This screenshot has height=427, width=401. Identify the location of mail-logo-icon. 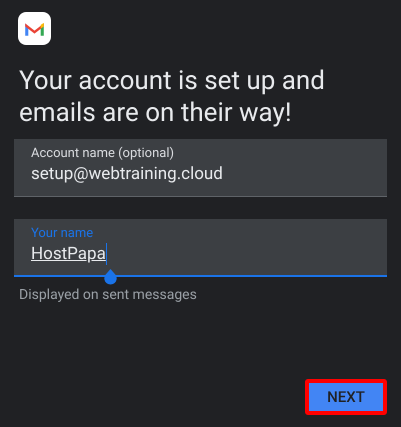
(34, 28).